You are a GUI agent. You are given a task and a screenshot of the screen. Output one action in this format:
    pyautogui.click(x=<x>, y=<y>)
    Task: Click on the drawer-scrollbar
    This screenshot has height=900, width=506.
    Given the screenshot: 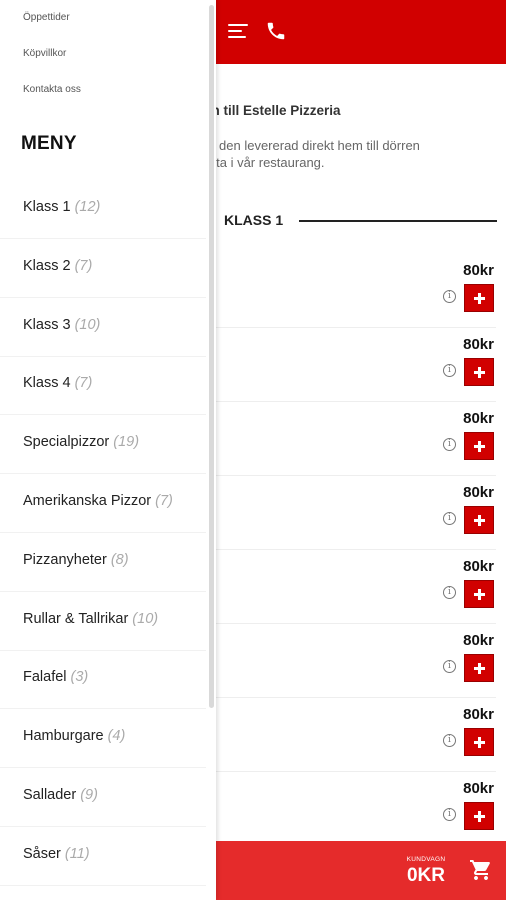 What is the action you would take?
    pyautogui.click(x=211, y=356)
    